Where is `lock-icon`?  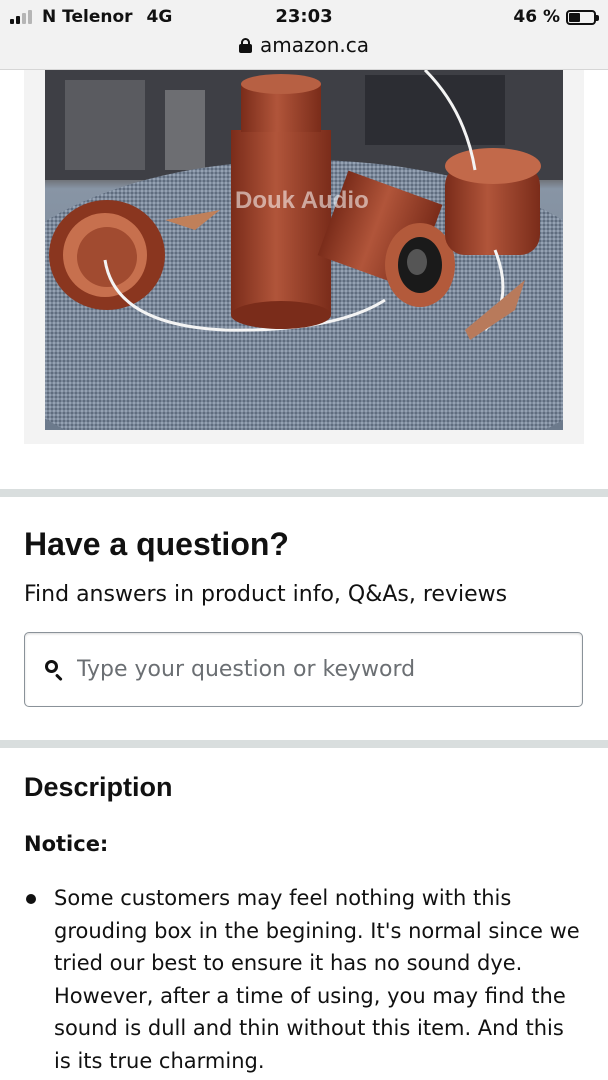 lock-icon is located at coordinates (245, 45).